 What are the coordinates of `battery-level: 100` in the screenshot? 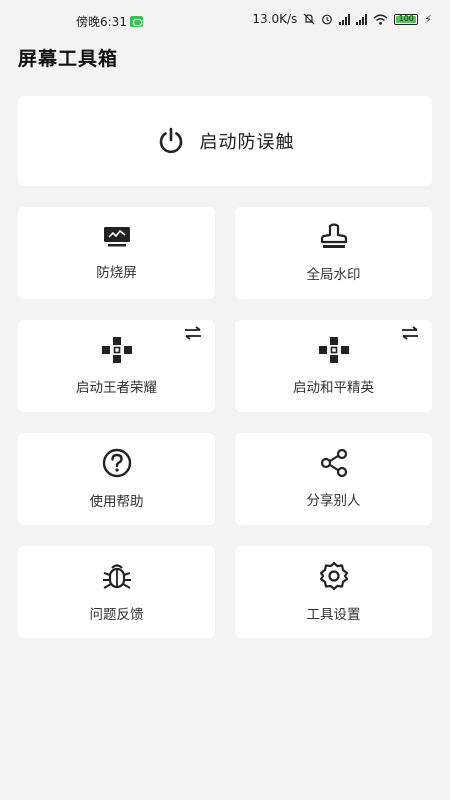 It's located at (406, 18).